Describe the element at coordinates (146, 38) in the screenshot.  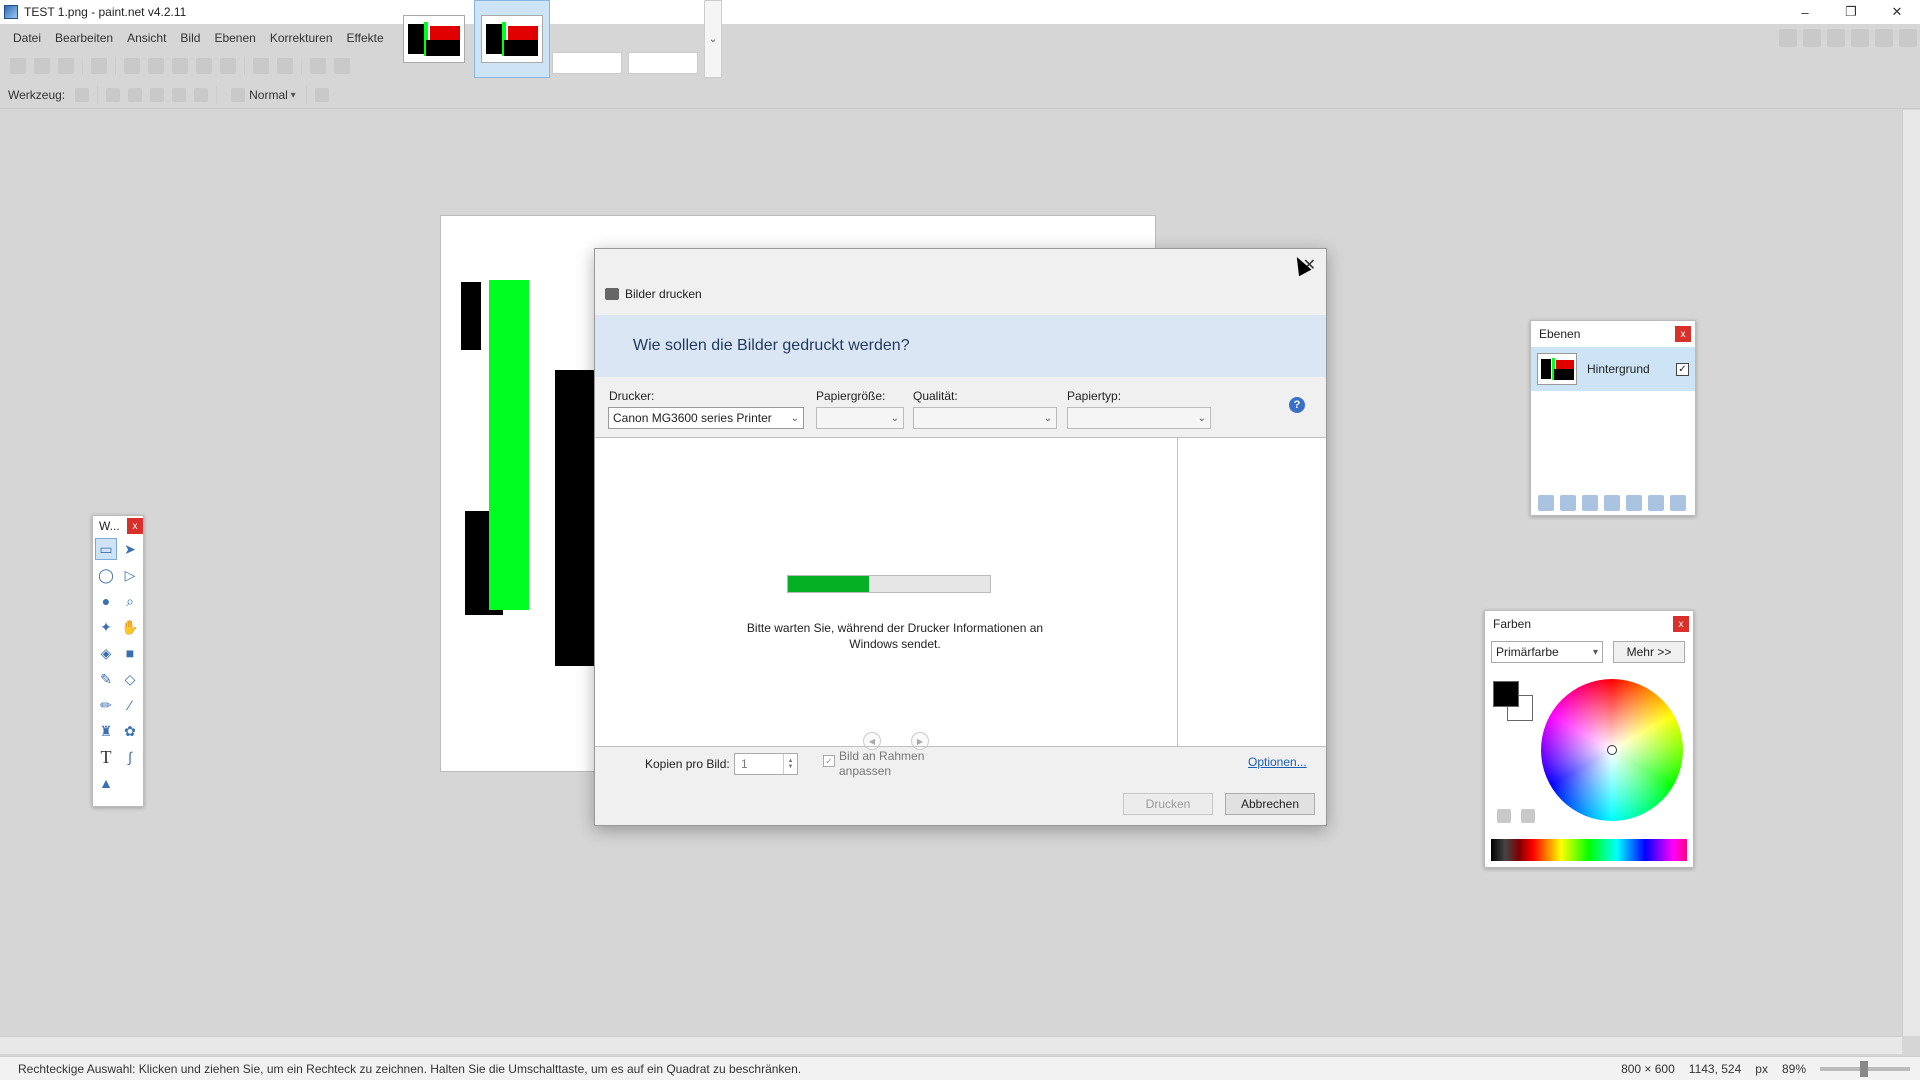
I see `menu-ansicht: Ansicht` at that location.